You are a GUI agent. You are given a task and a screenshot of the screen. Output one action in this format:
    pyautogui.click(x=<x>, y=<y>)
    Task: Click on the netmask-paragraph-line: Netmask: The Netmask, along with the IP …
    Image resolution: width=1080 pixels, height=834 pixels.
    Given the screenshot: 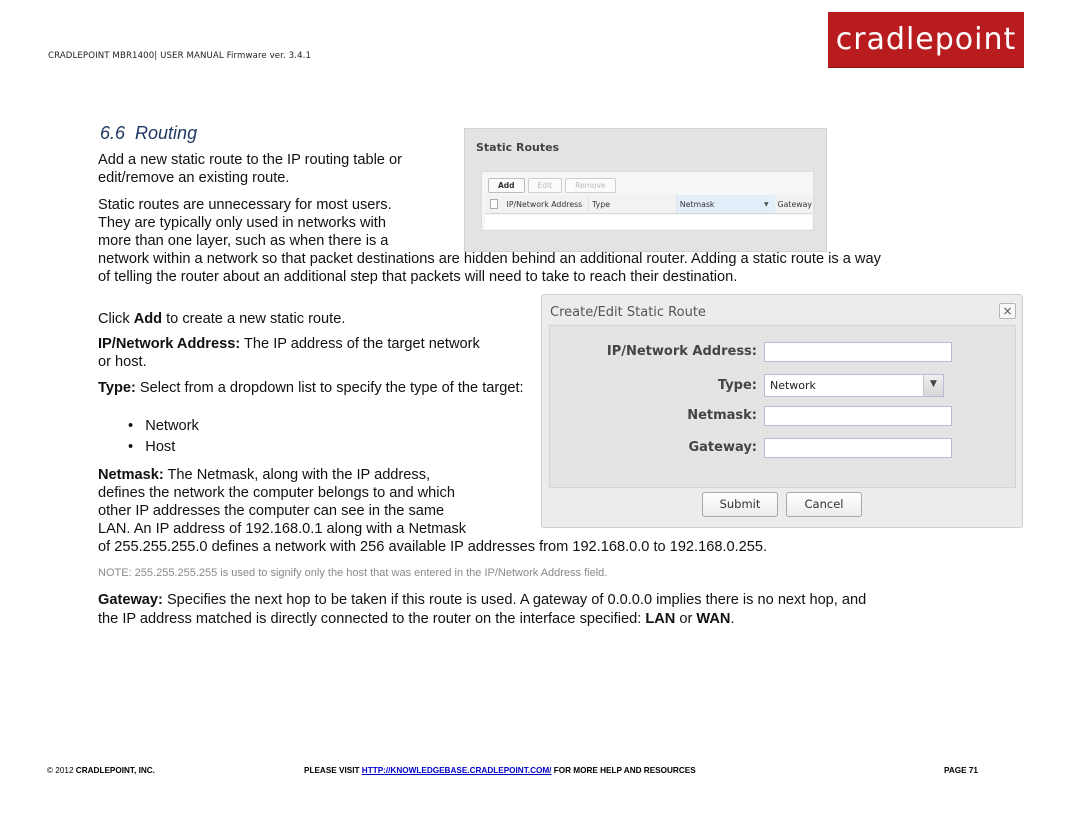 What is the action you would take?
    pyautogui.click(x=264, y=476)
    